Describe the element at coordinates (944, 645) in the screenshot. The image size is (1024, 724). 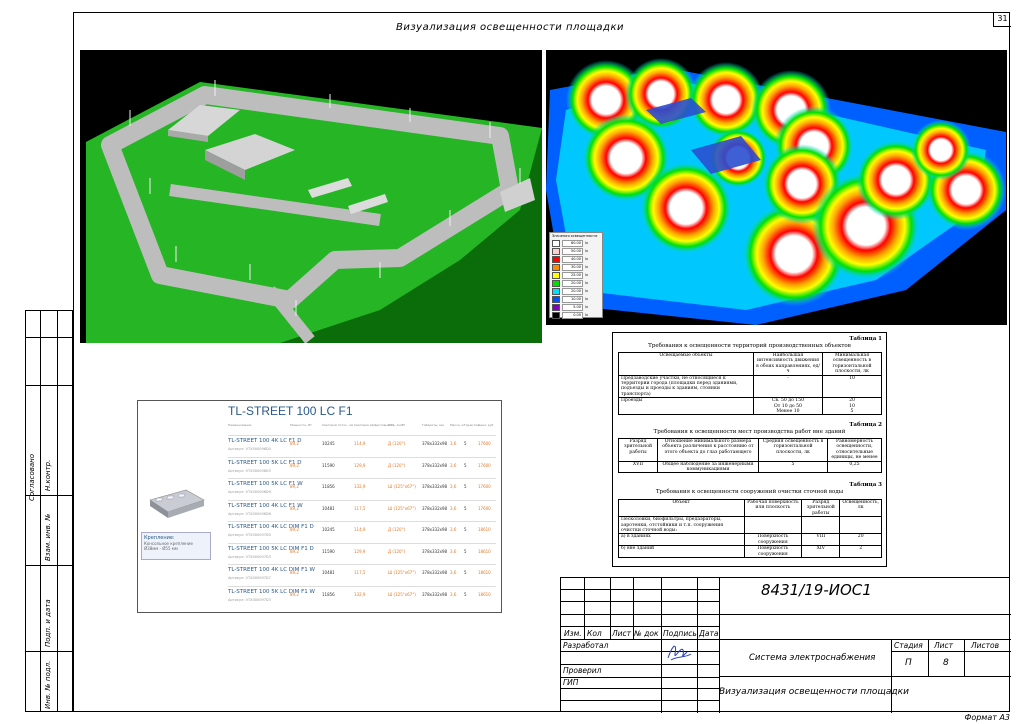
I see `list-header: Лист` at that location.